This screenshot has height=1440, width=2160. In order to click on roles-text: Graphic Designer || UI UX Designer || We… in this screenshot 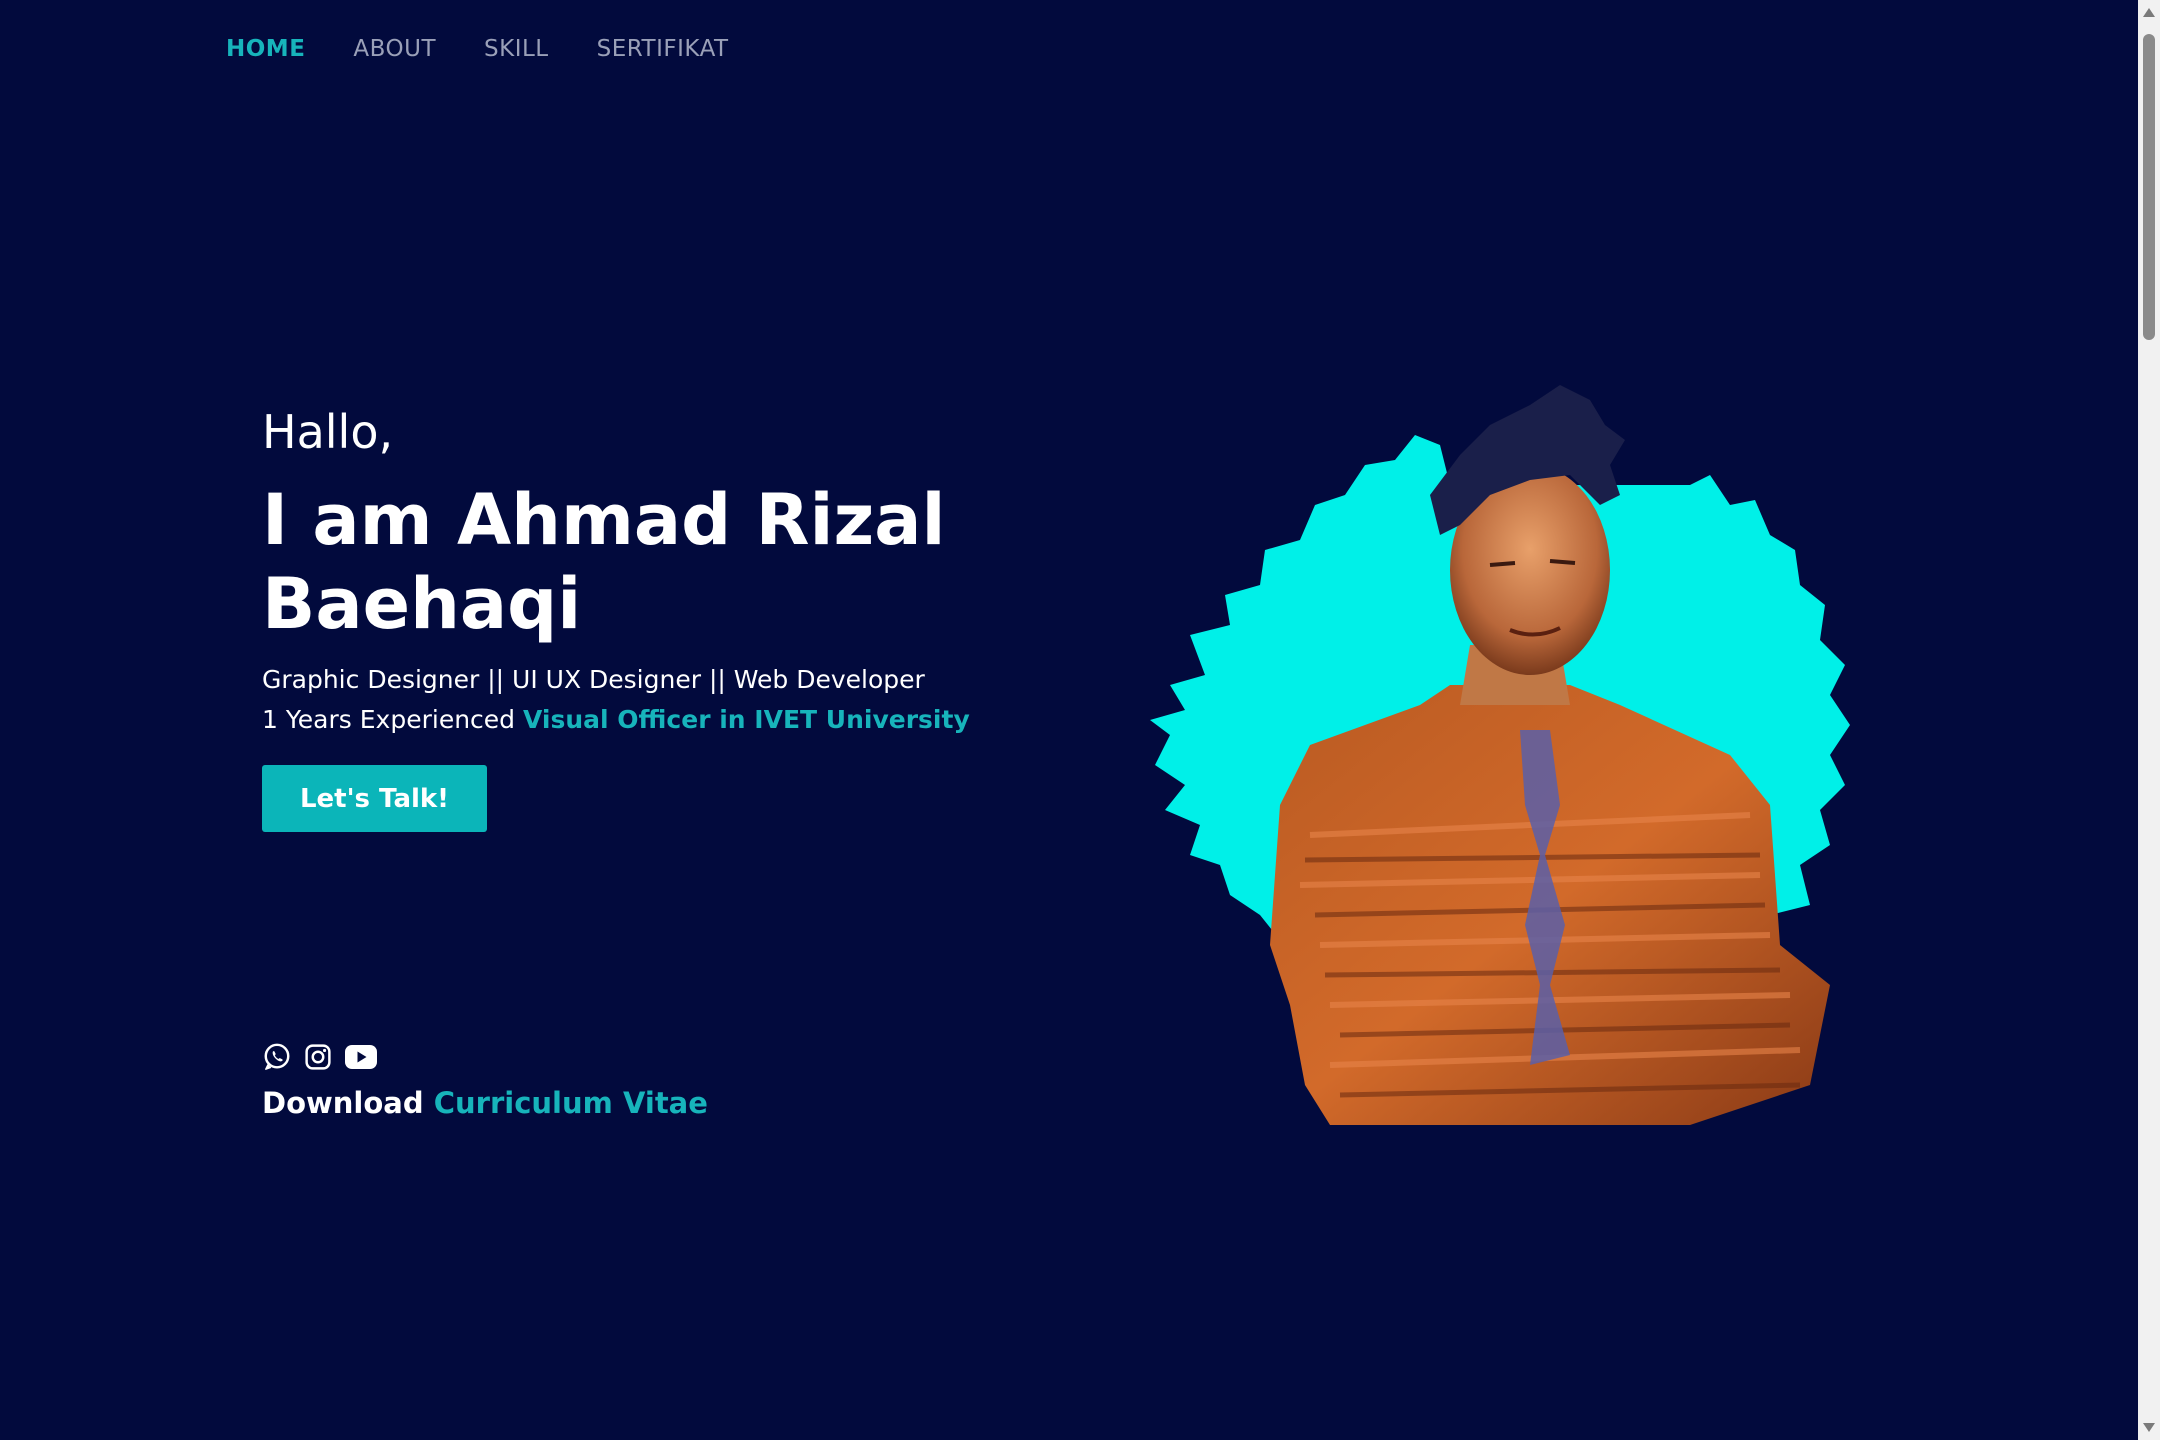, I will do `click(593, 679)`.